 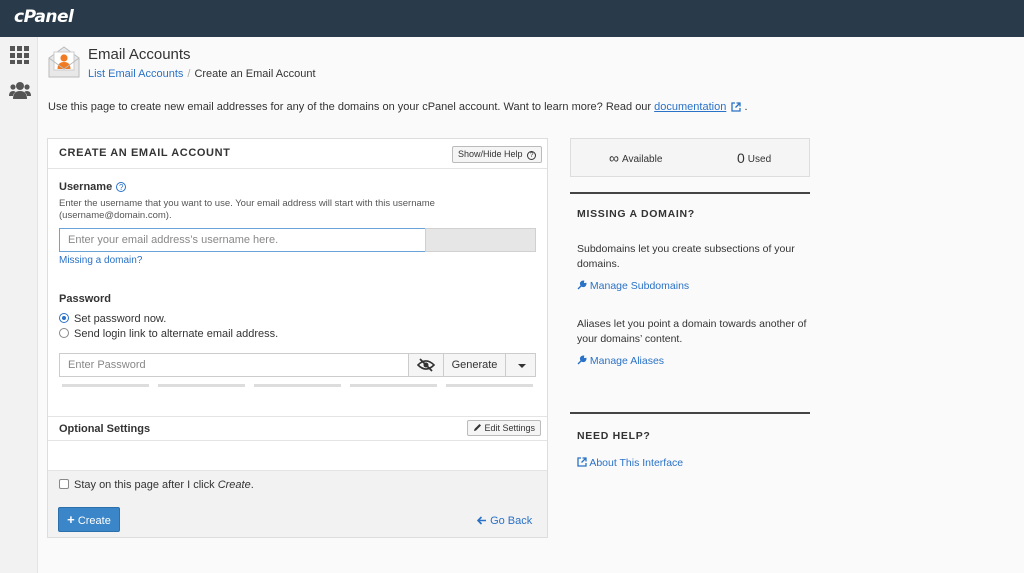 I want to click on about-interface-link: About This Interface, so click(x=630, y=463).